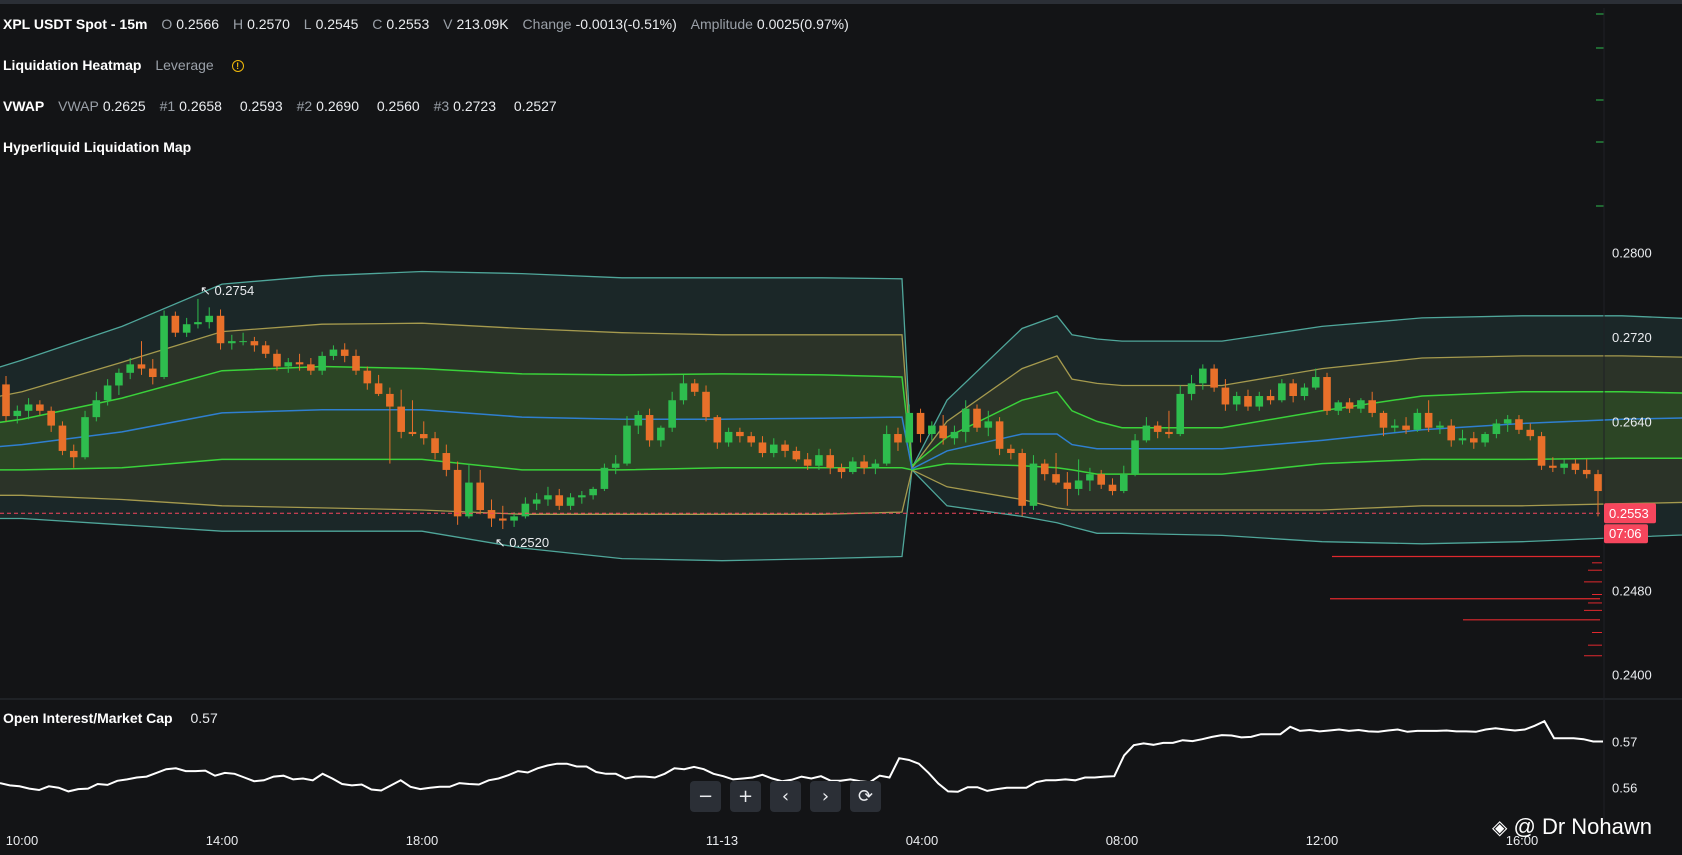 The image size is (1682, 855). What do you see at coordinates (222, 840) in the screenshot?
I see `time-tick-label: 14:00` at bounding box center [222, 840].